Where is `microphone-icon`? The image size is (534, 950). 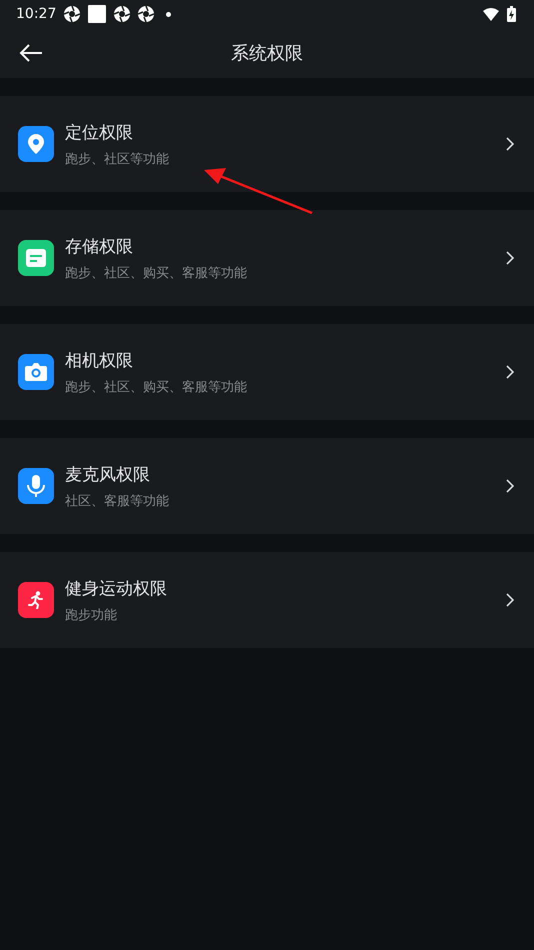 microphone-icon is located at coordinates (36, 486).